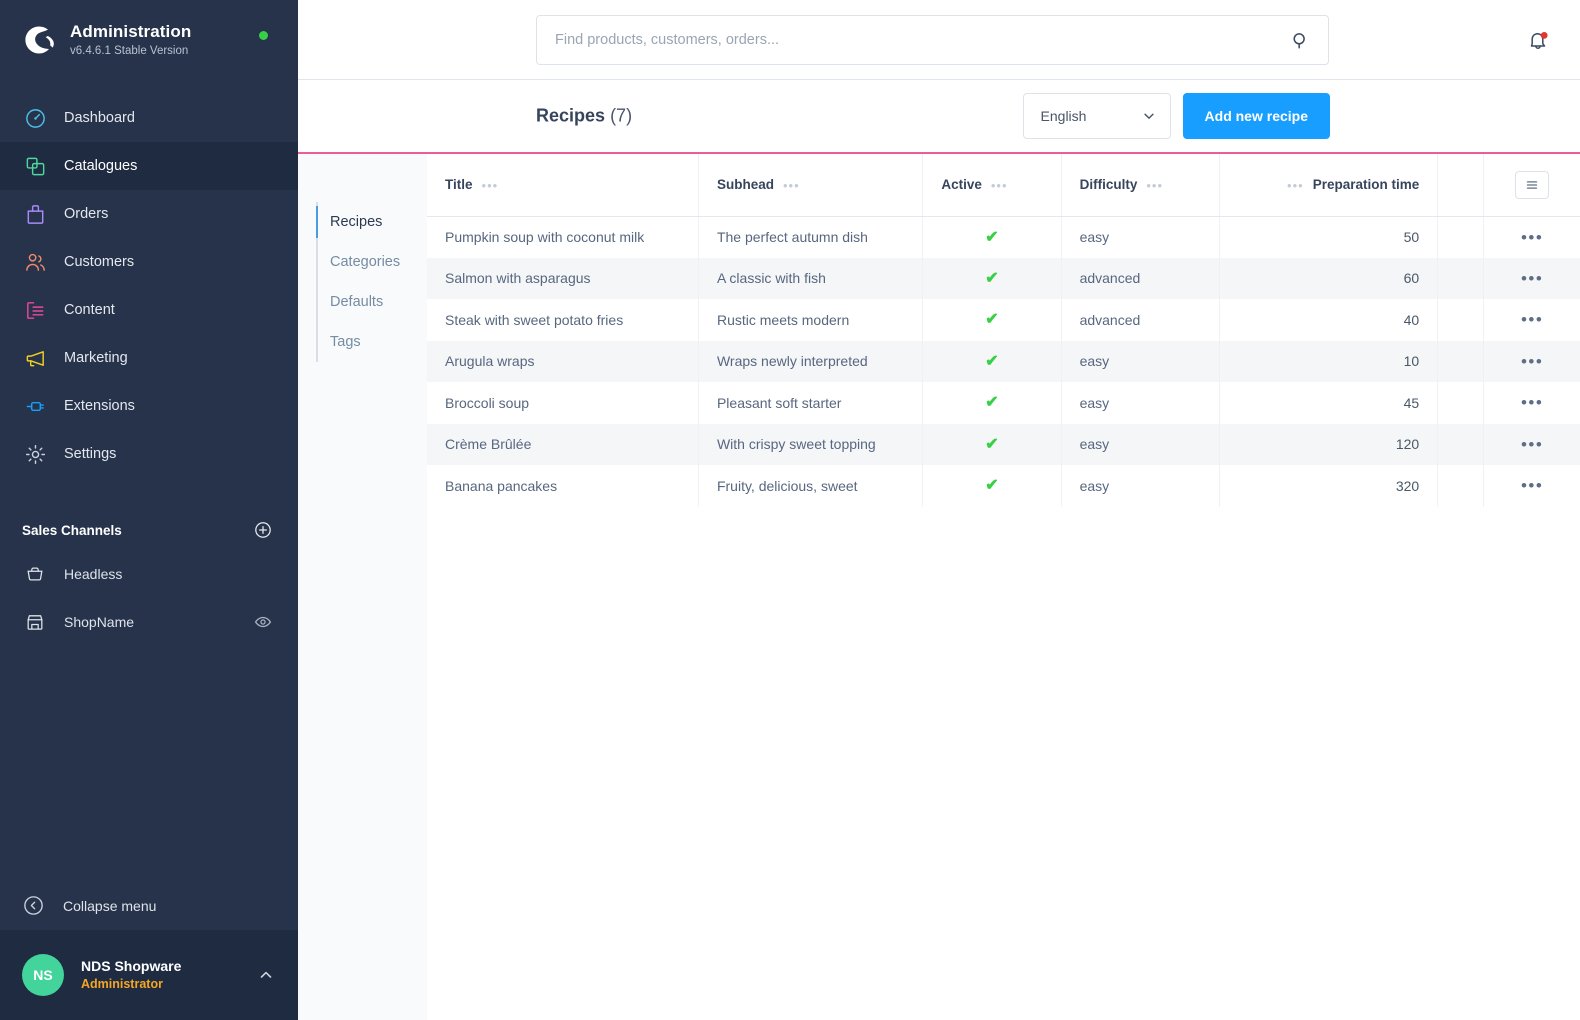 Image resolution: width=1580 pixels, height=1020 pixels. I want to click on sidebar-item-marketing: Marketing, so click(149, 358).